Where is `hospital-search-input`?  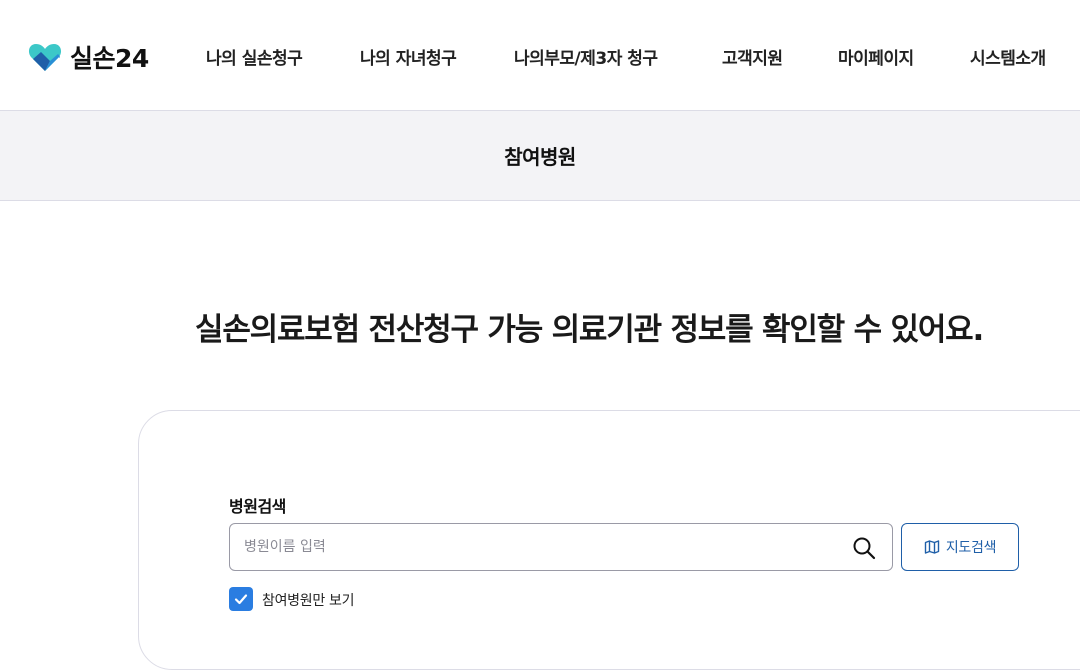 hospital-search-input is located at coordinates (539, 547).